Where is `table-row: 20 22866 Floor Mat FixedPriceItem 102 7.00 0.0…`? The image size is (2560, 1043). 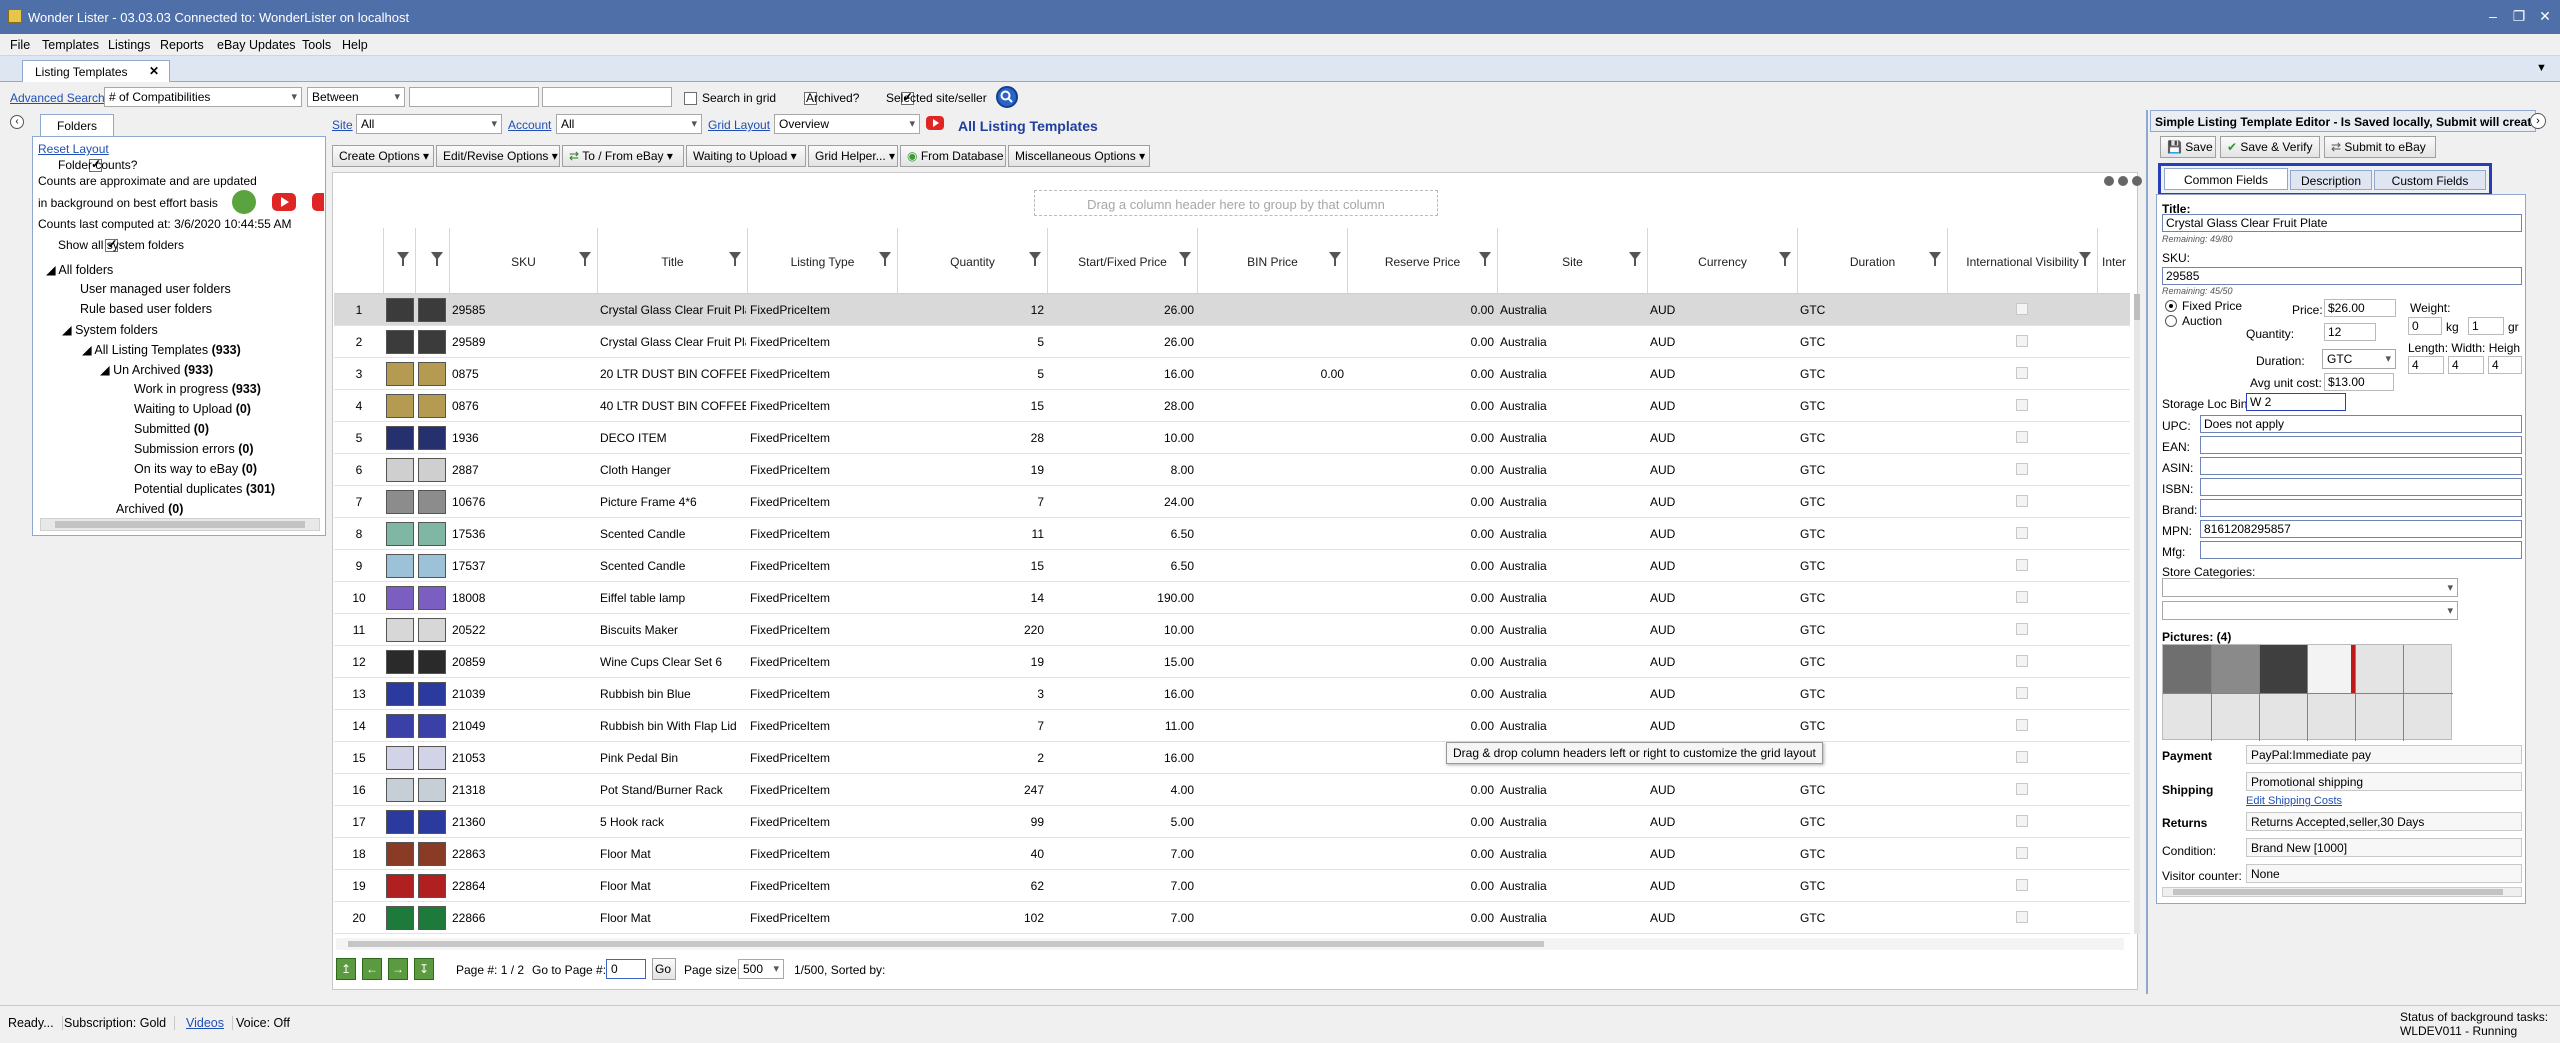
table-row: 20 22866 Floor Mat FixedPriceItem 102 7.00 0.0… is located at coordinates (1232, 918).